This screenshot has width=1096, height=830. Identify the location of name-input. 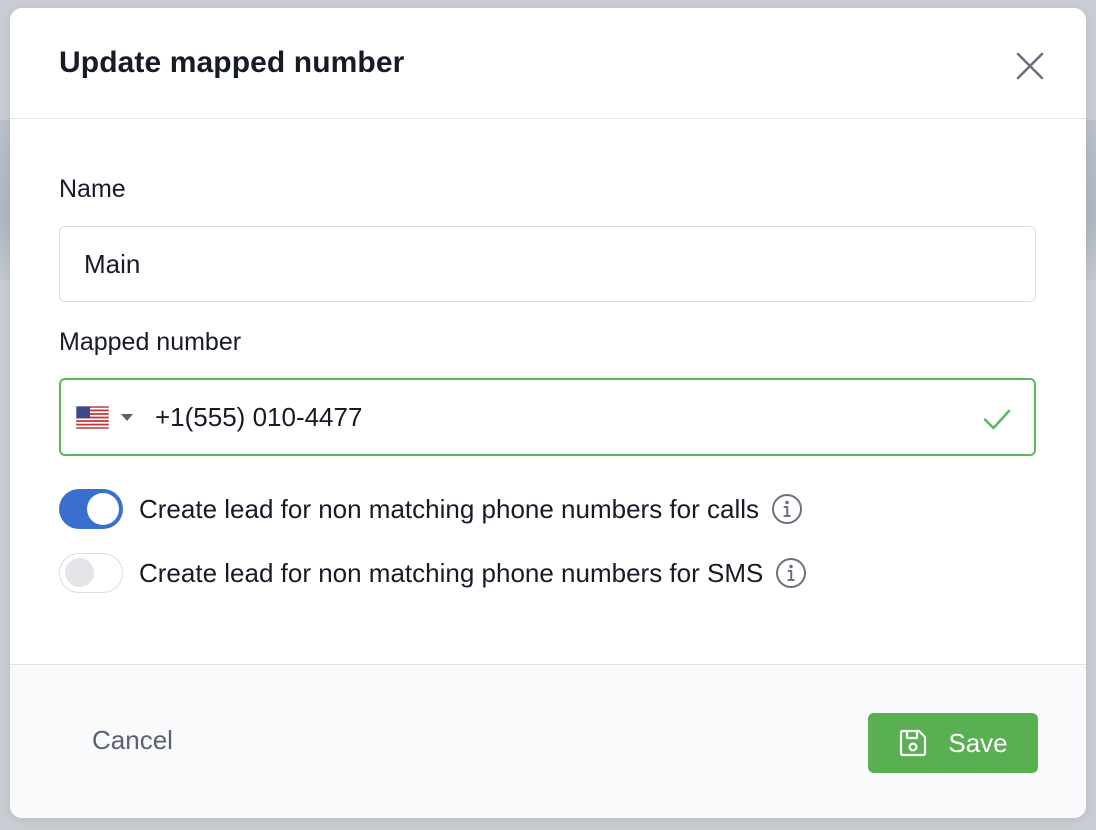
(547, 264).